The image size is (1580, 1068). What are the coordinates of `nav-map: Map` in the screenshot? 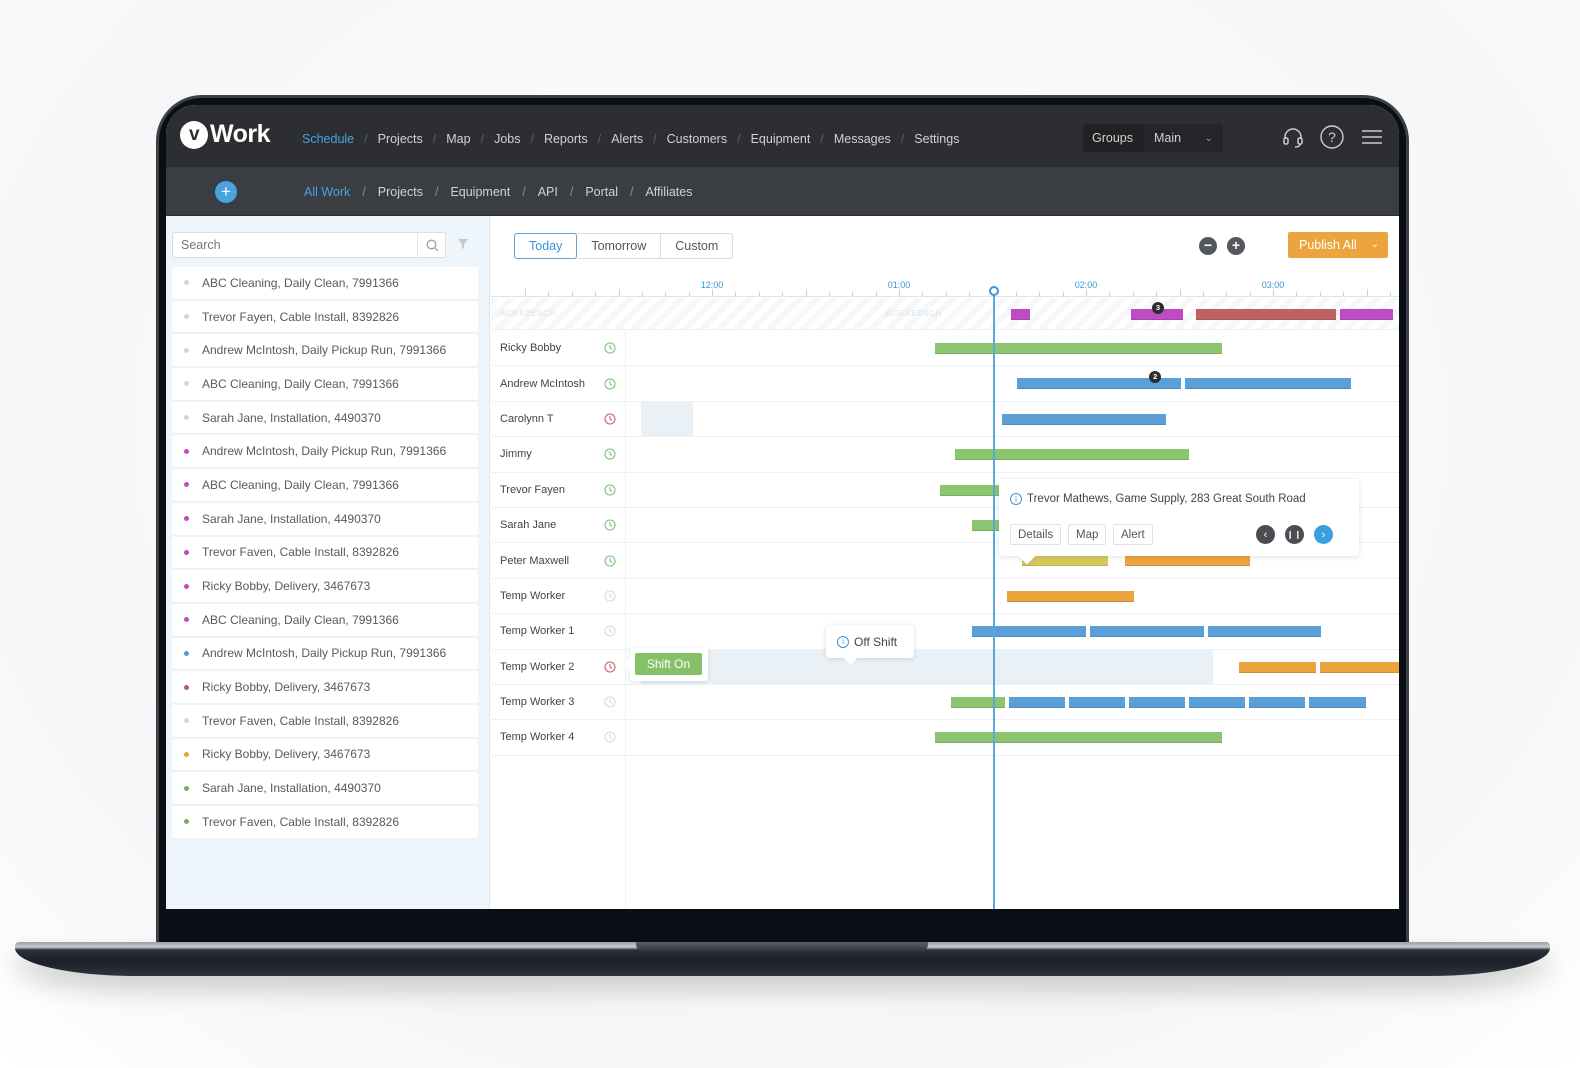 It's located at (458, 139).